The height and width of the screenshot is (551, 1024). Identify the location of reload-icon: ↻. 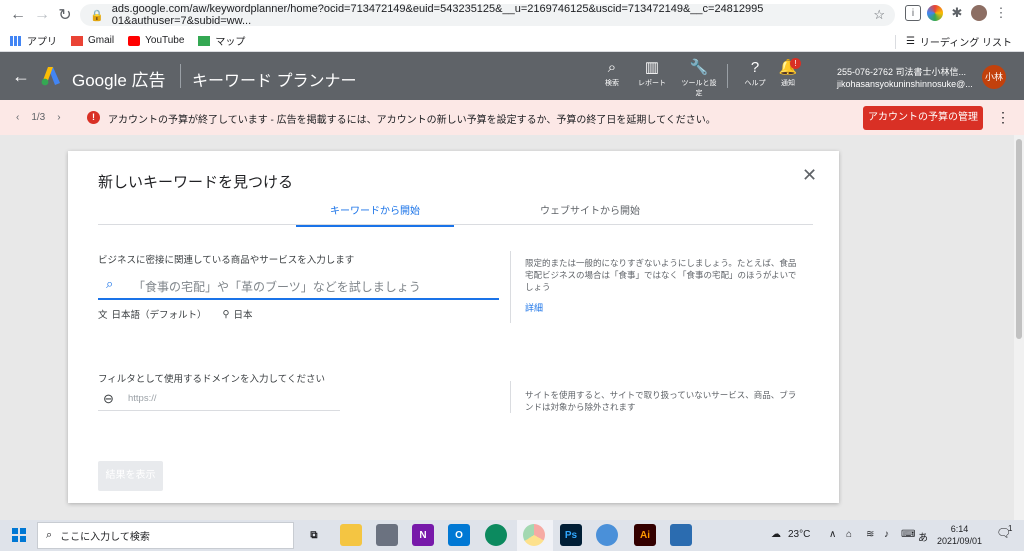
(65, 15).